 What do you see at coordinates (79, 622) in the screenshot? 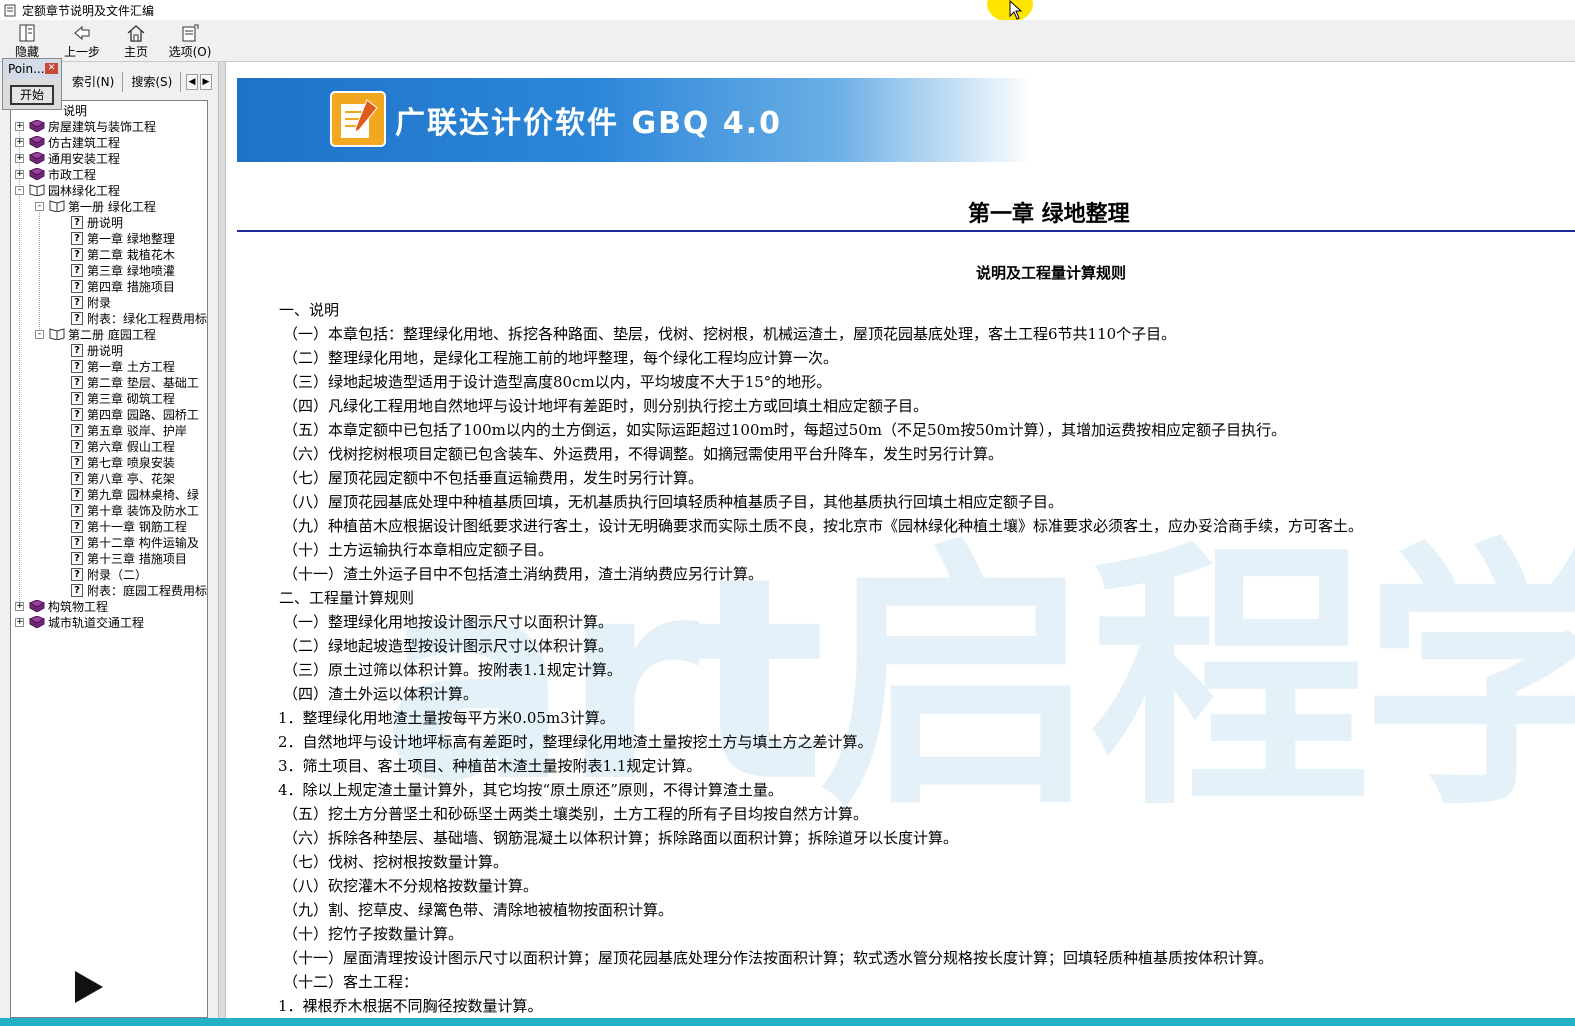
I see `tree-item-rail-transit: + 城市轨道交通工程` at bounding box center [79, 622].